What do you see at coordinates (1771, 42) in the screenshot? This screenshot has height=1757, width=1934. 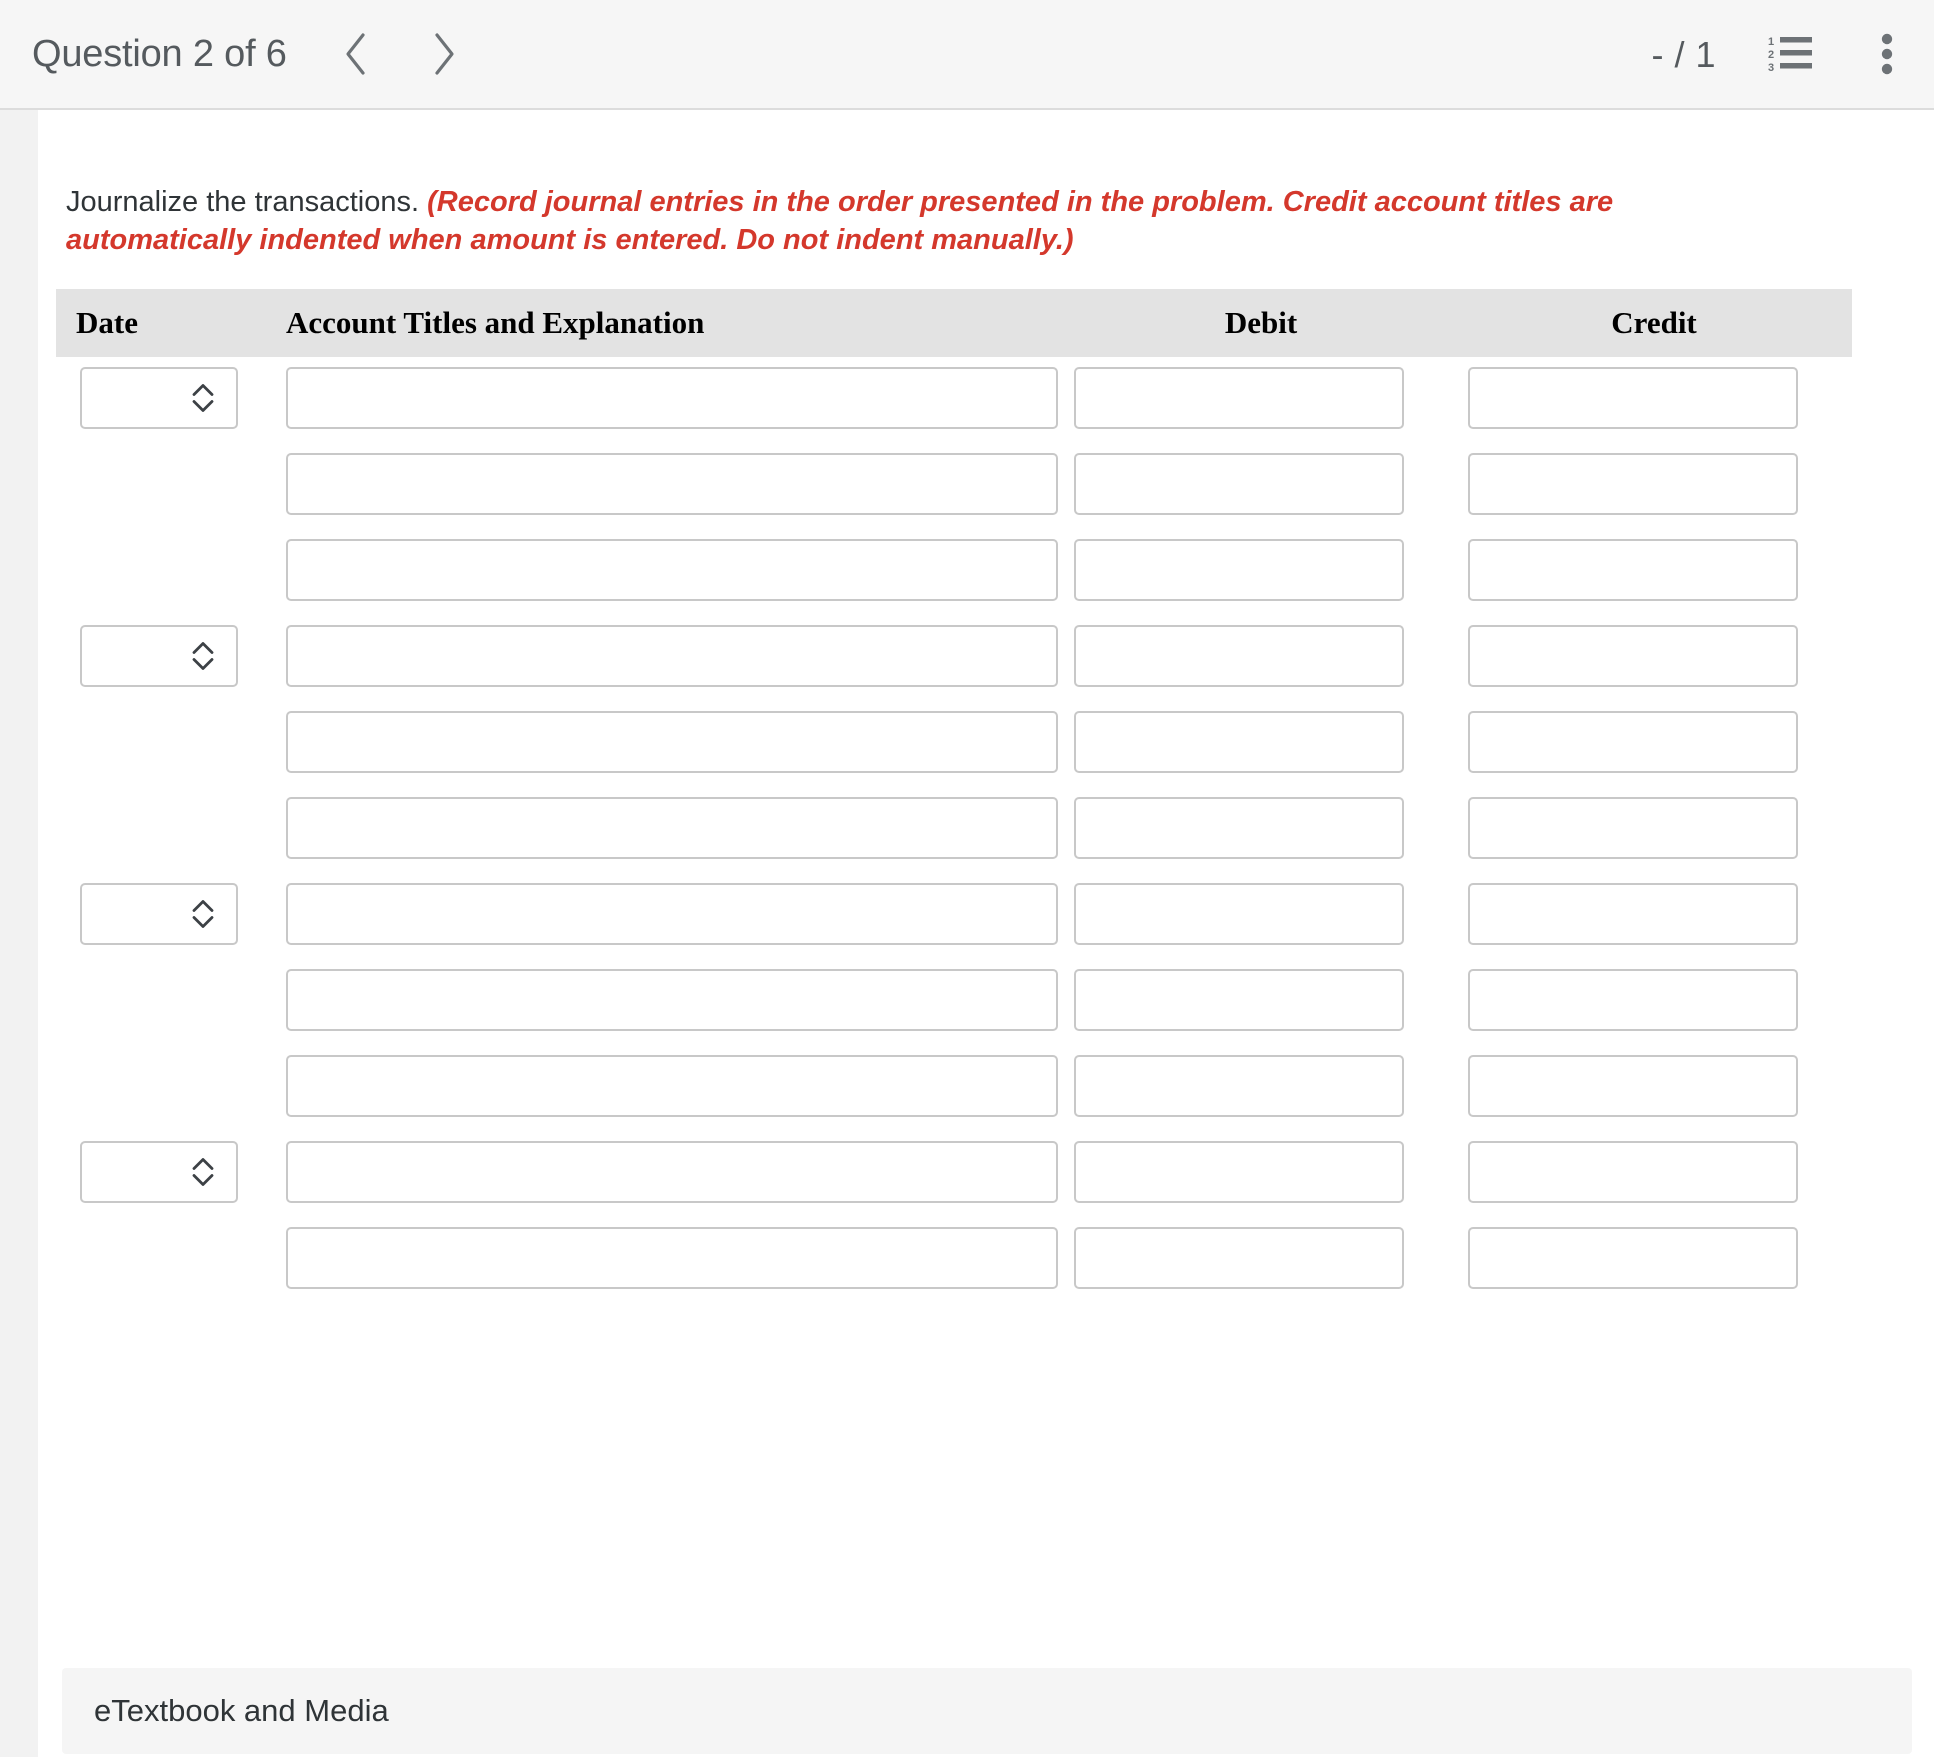 I see `svg-text: 1` at bounding box center [1771, 42].